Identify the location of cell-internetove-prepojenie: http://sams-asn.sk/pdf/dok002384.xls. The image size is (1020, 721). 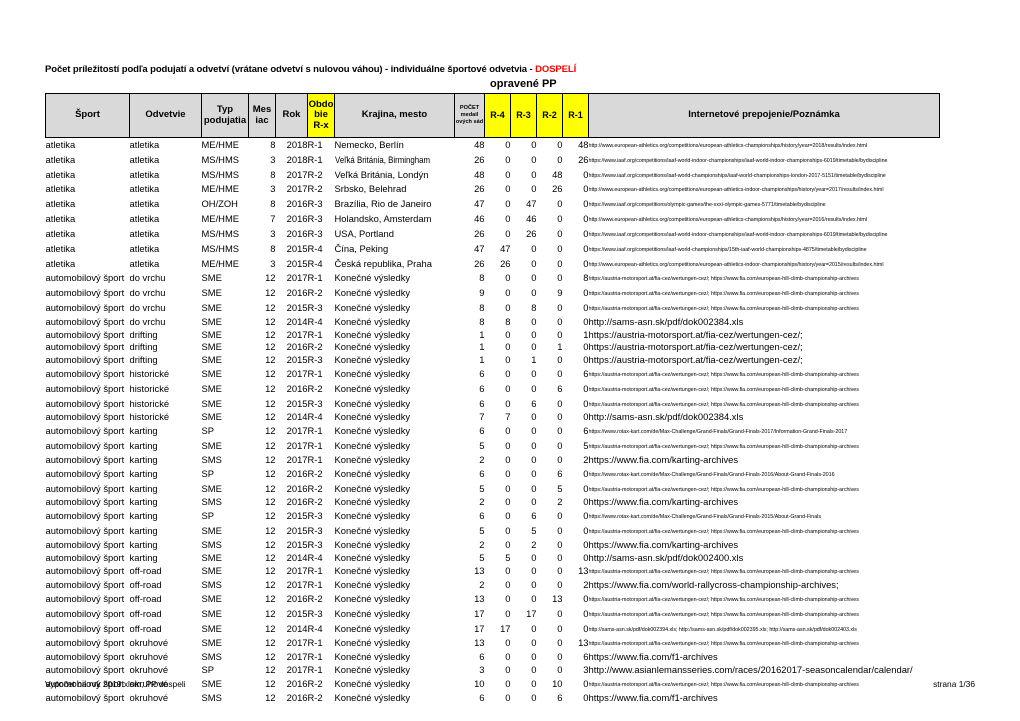
(764, 417).